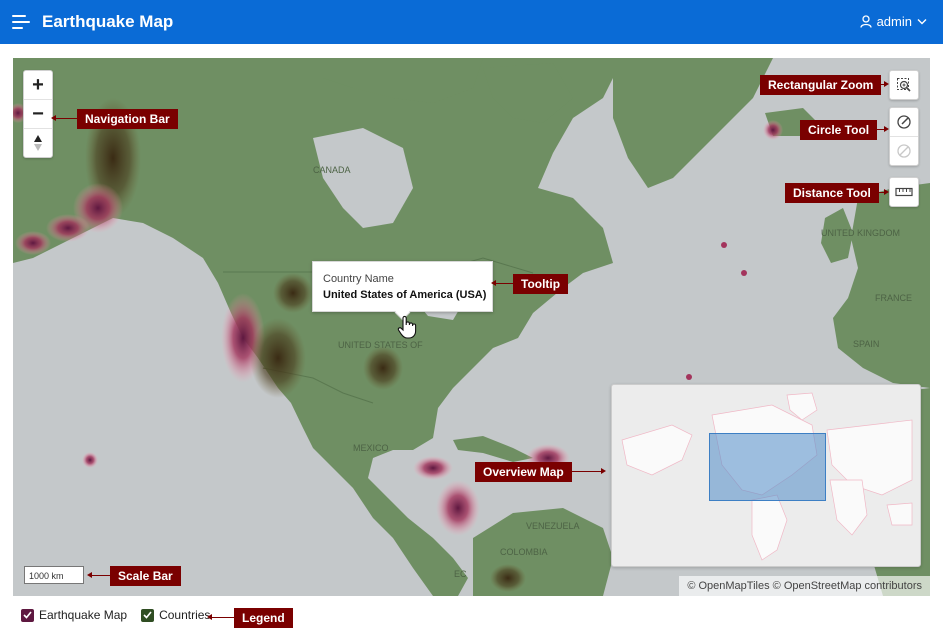 This screenshot has height=643, width=943. I want to click on pointer-hand-icon, so click(407, 327).